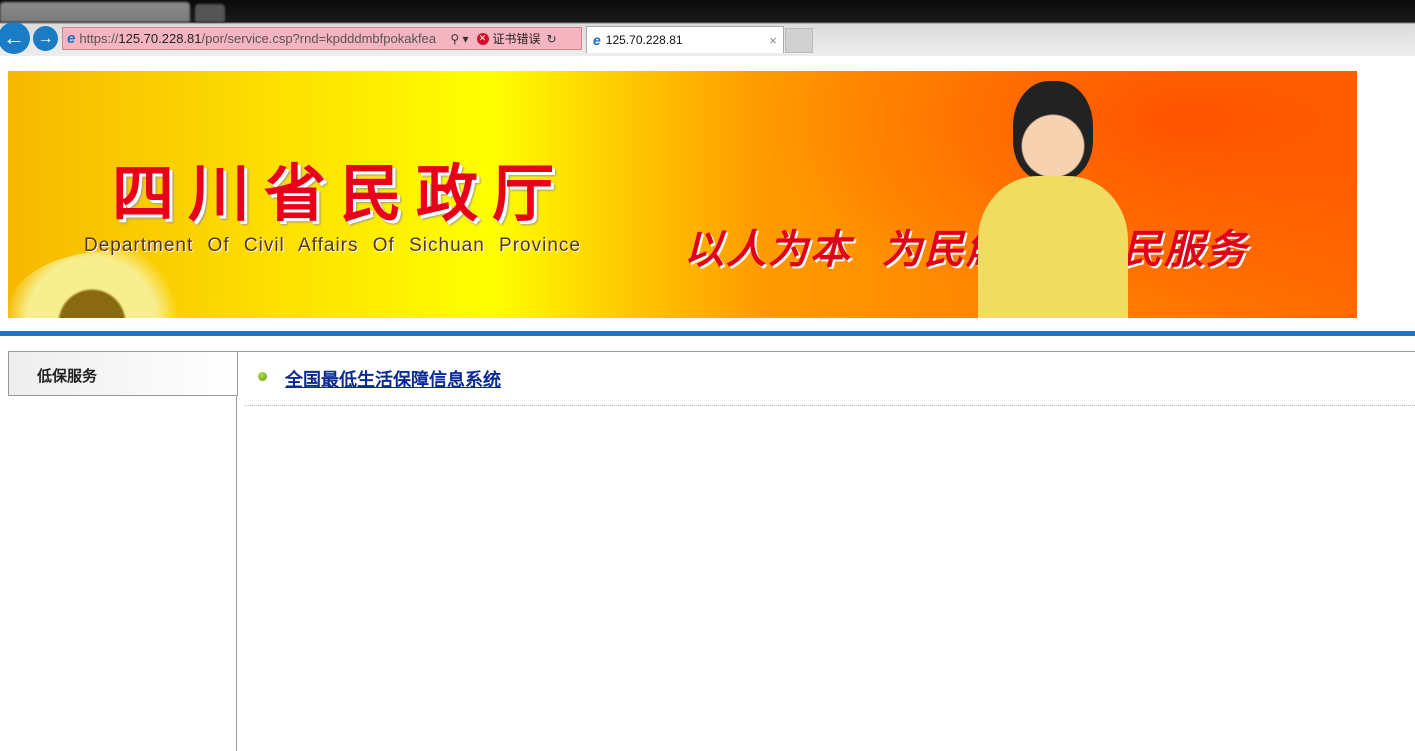 The image size is (1415, 751). I want to click on back-arrow-icon: ←, so click(14, 37).